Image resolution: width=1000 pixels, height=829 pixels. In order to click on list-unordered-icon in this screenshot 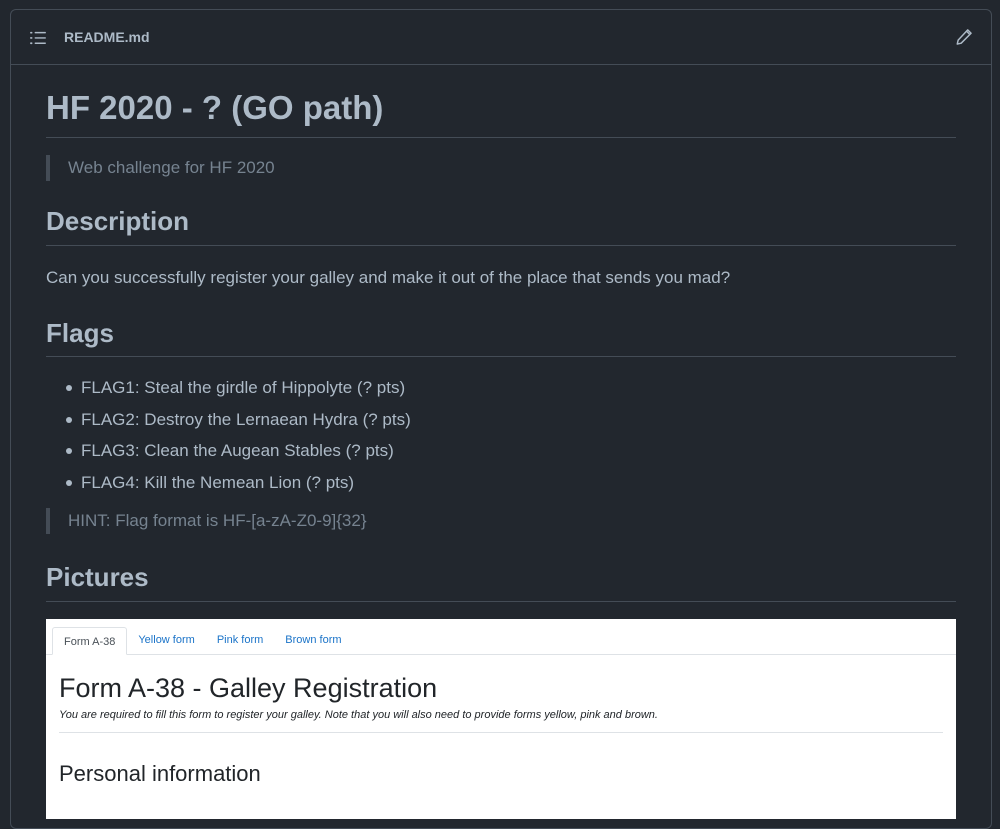, I will do `click(38, 38)`.